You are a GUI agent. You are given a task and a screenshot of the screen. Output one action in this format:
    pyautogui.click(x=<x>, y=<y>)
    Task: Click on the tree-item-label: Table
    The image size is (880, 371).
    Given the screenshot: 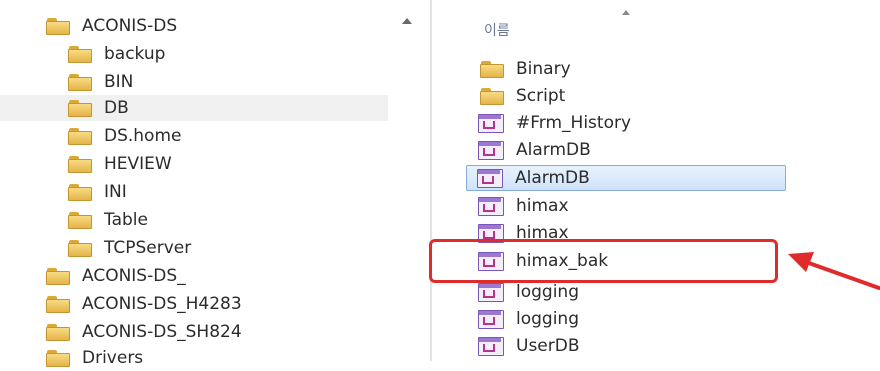 What is the action you would take?
    pyautogui.click(x=126, y=220)
    